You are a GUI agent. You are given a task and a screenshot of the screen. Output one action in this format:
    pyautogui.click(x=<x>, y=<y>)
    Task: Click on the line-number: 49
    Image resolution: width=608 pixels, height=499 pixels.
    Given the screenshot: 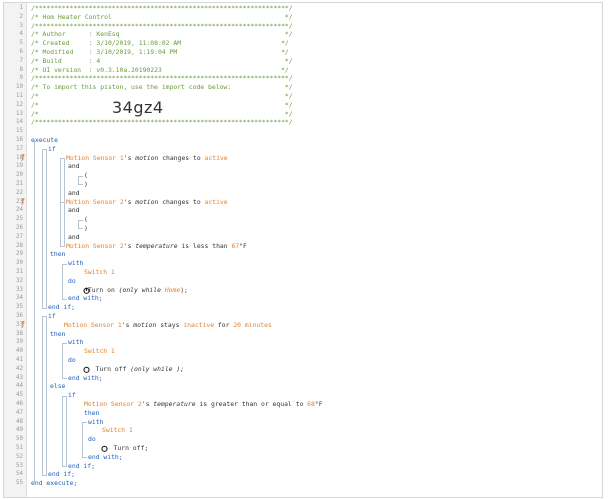 What is the action you would take?
    pyautogui.click(x=19, y=430)
    